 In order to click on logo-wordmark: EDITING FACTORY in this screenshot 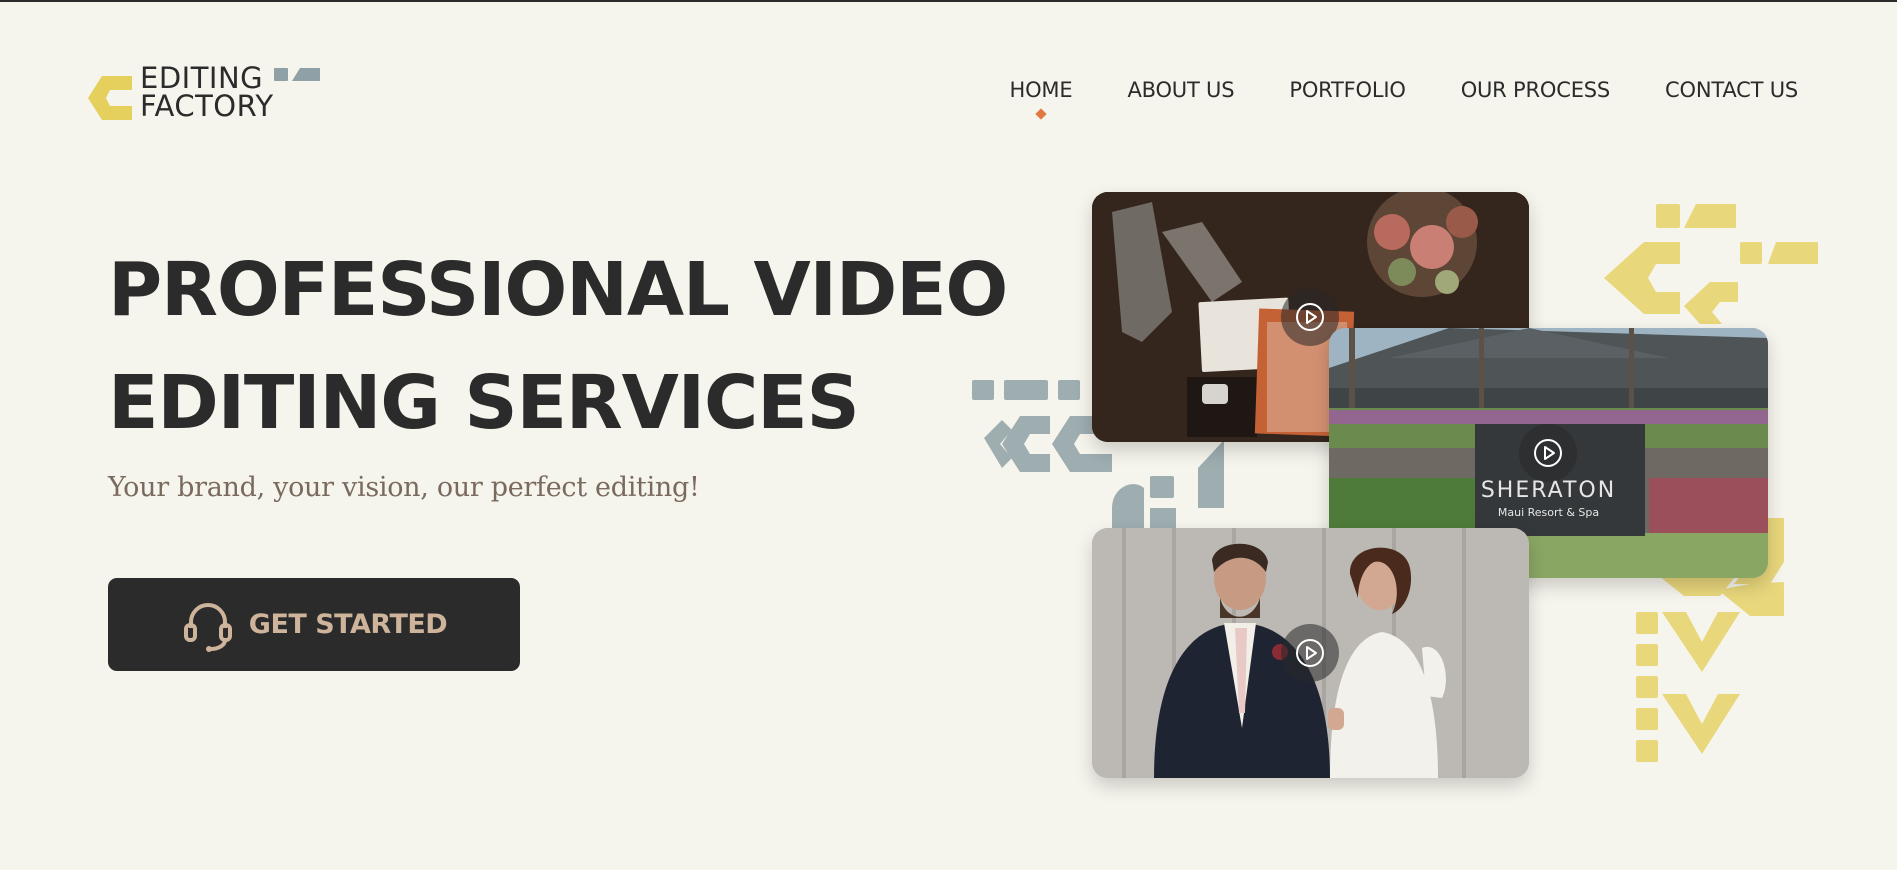, I will do `click(207, 92)`.